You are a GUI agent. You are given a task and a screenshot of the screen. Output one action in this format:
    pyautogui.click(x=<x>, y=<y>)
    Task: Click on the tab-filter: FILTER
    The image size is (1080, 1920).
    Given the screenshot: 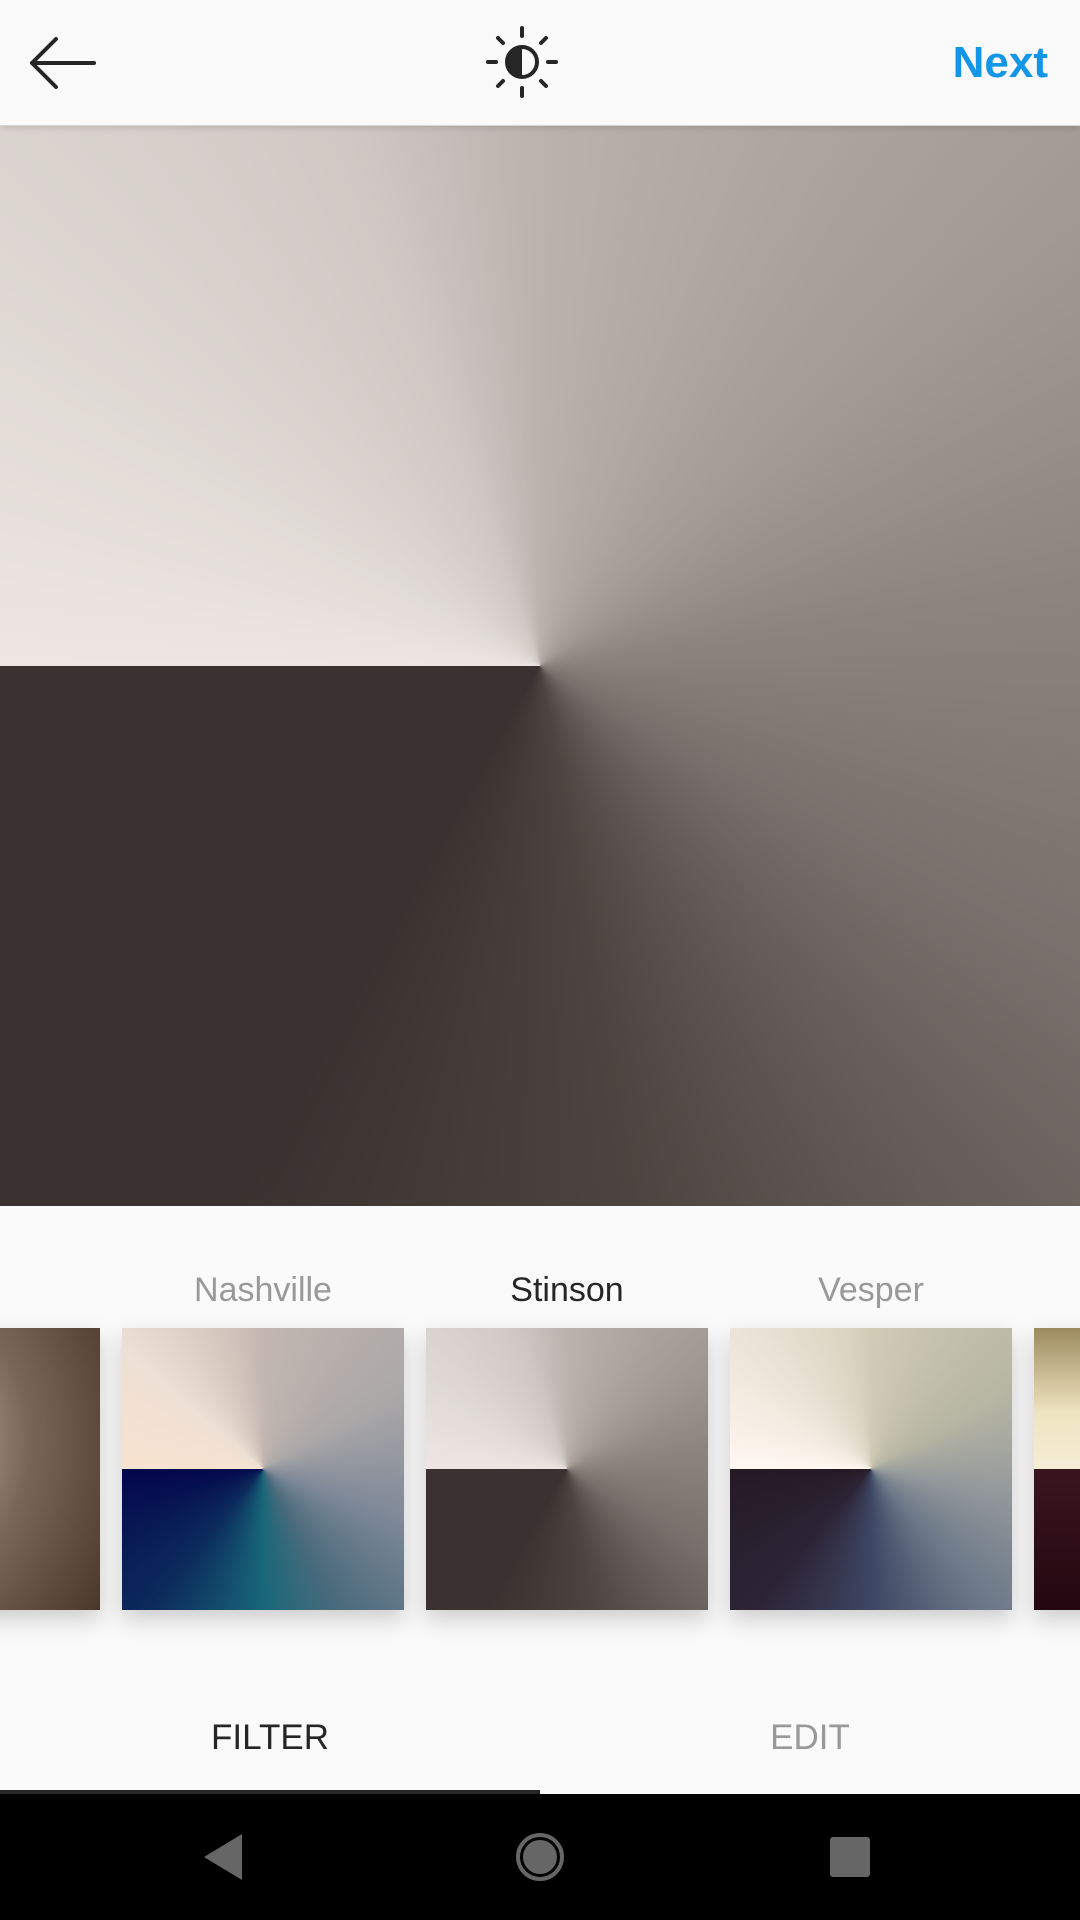 What is the action you would take?
    pyautogui.click(x=270, y=1742)
    